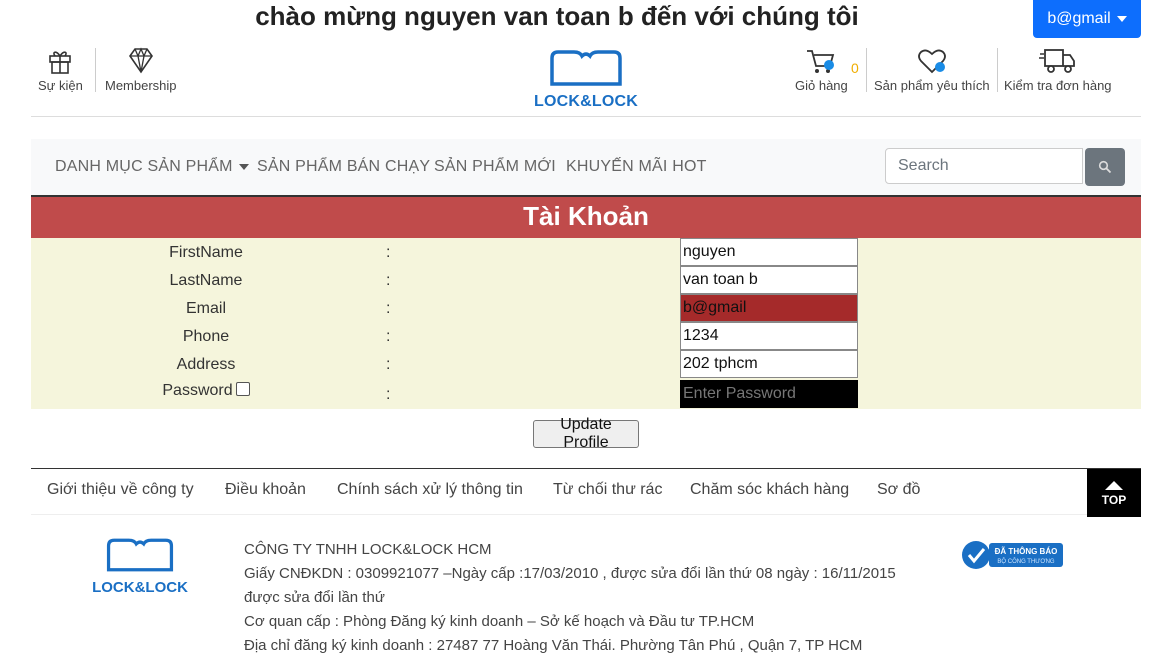 The image size is (1163, 666). Describe the element at coordinates (586, 217) in the screenshot. I see `account-title-banner: Tài Khoản` at that location.